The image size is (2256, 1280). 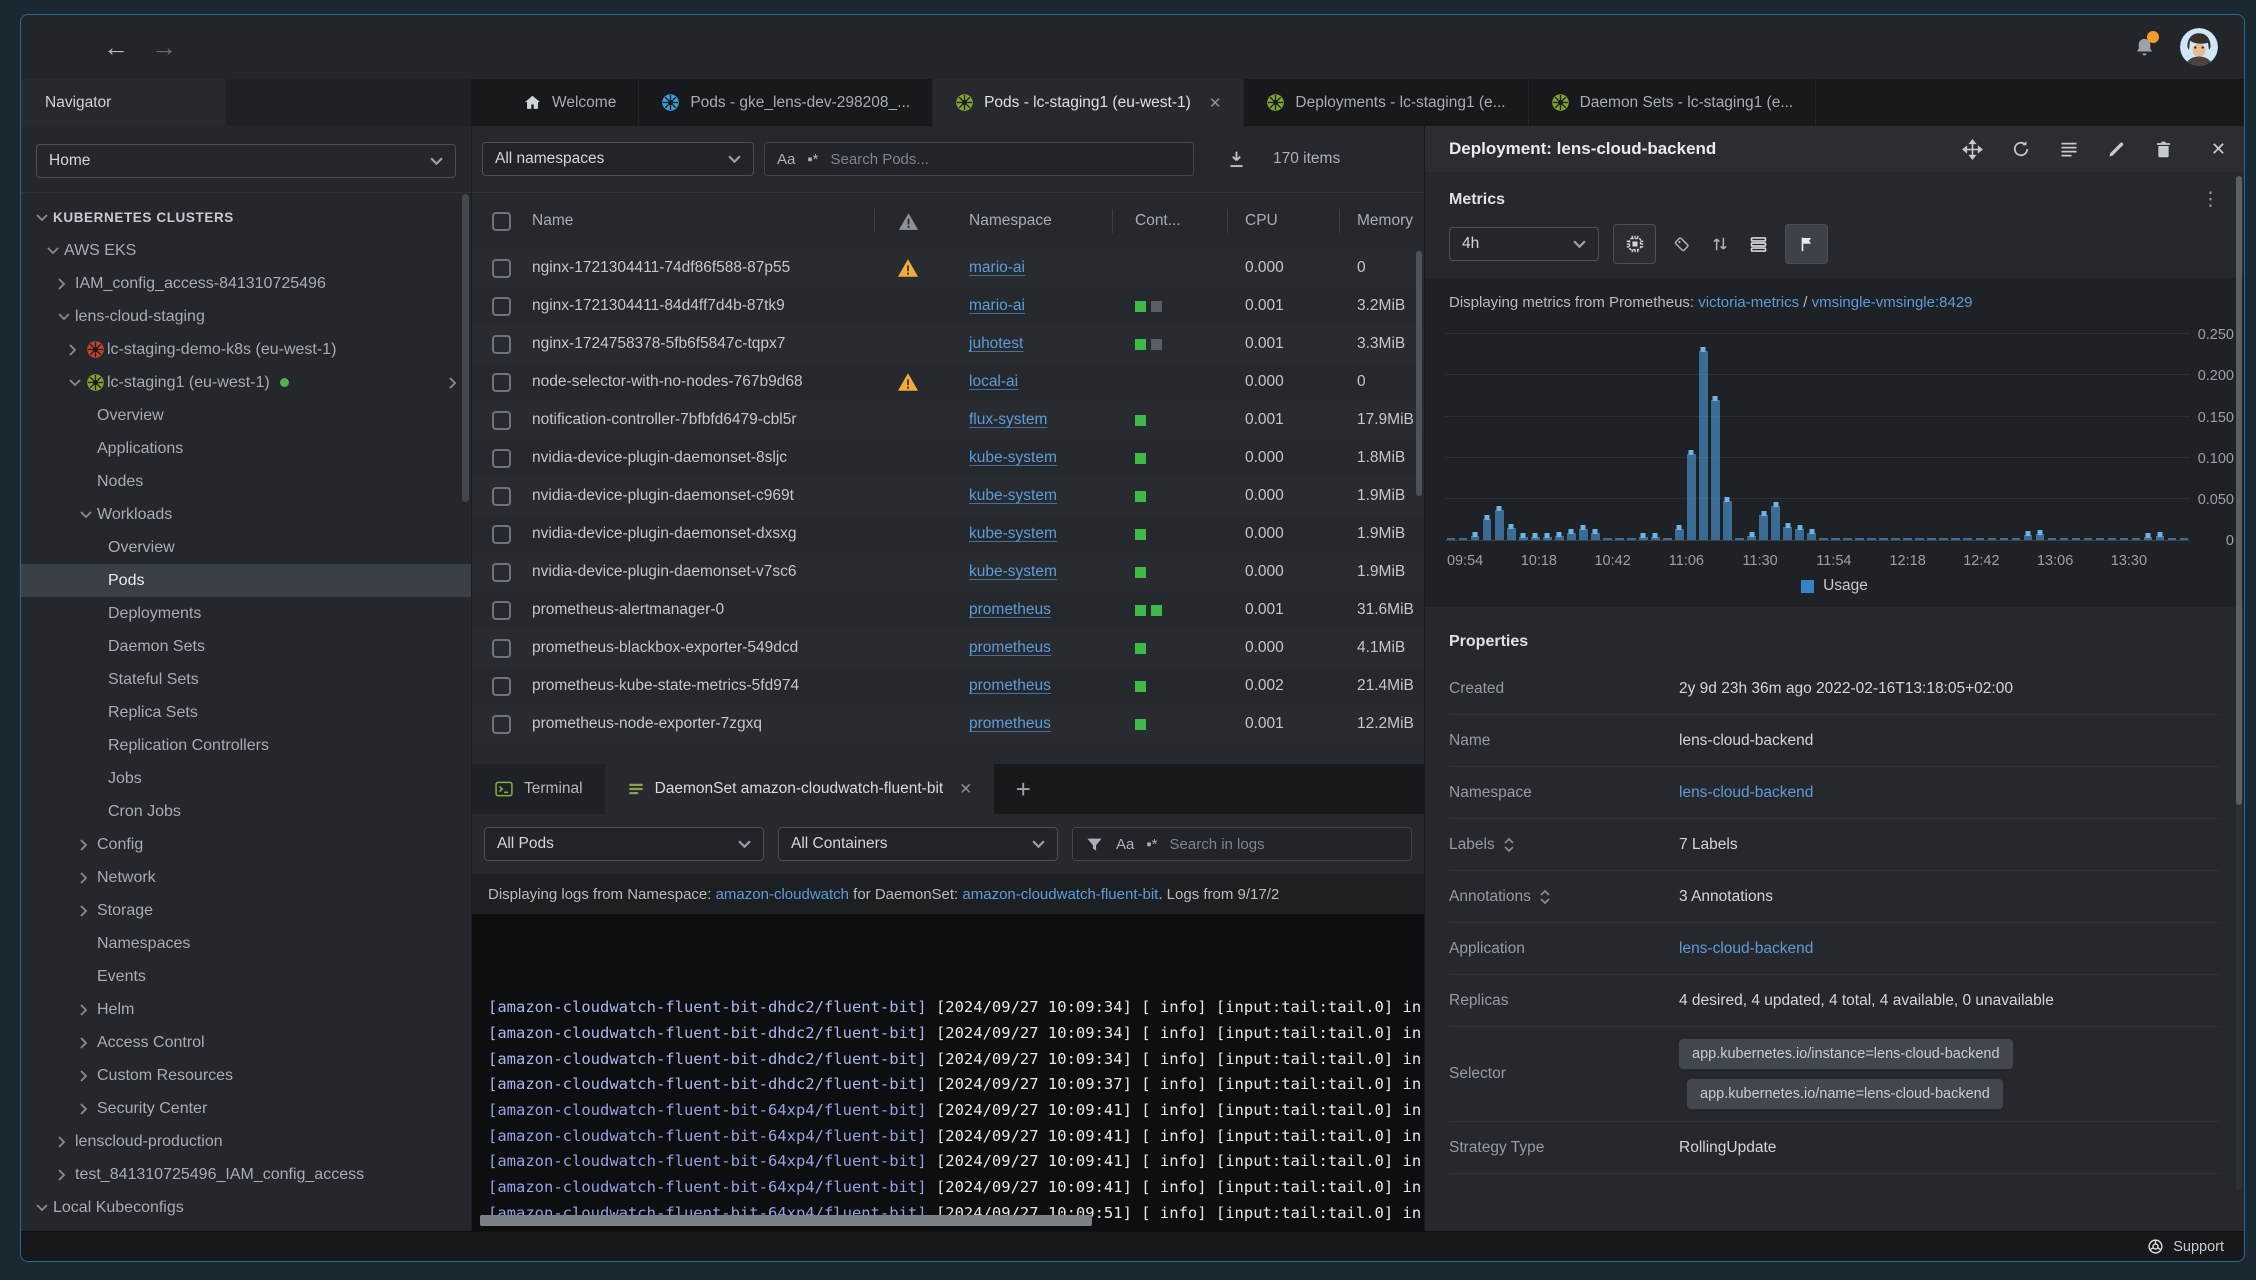 What do you see at coordinates (123, 102) in the screenshot?
I see `tab-navigator: Navigator` at bounding box center [123, 102].